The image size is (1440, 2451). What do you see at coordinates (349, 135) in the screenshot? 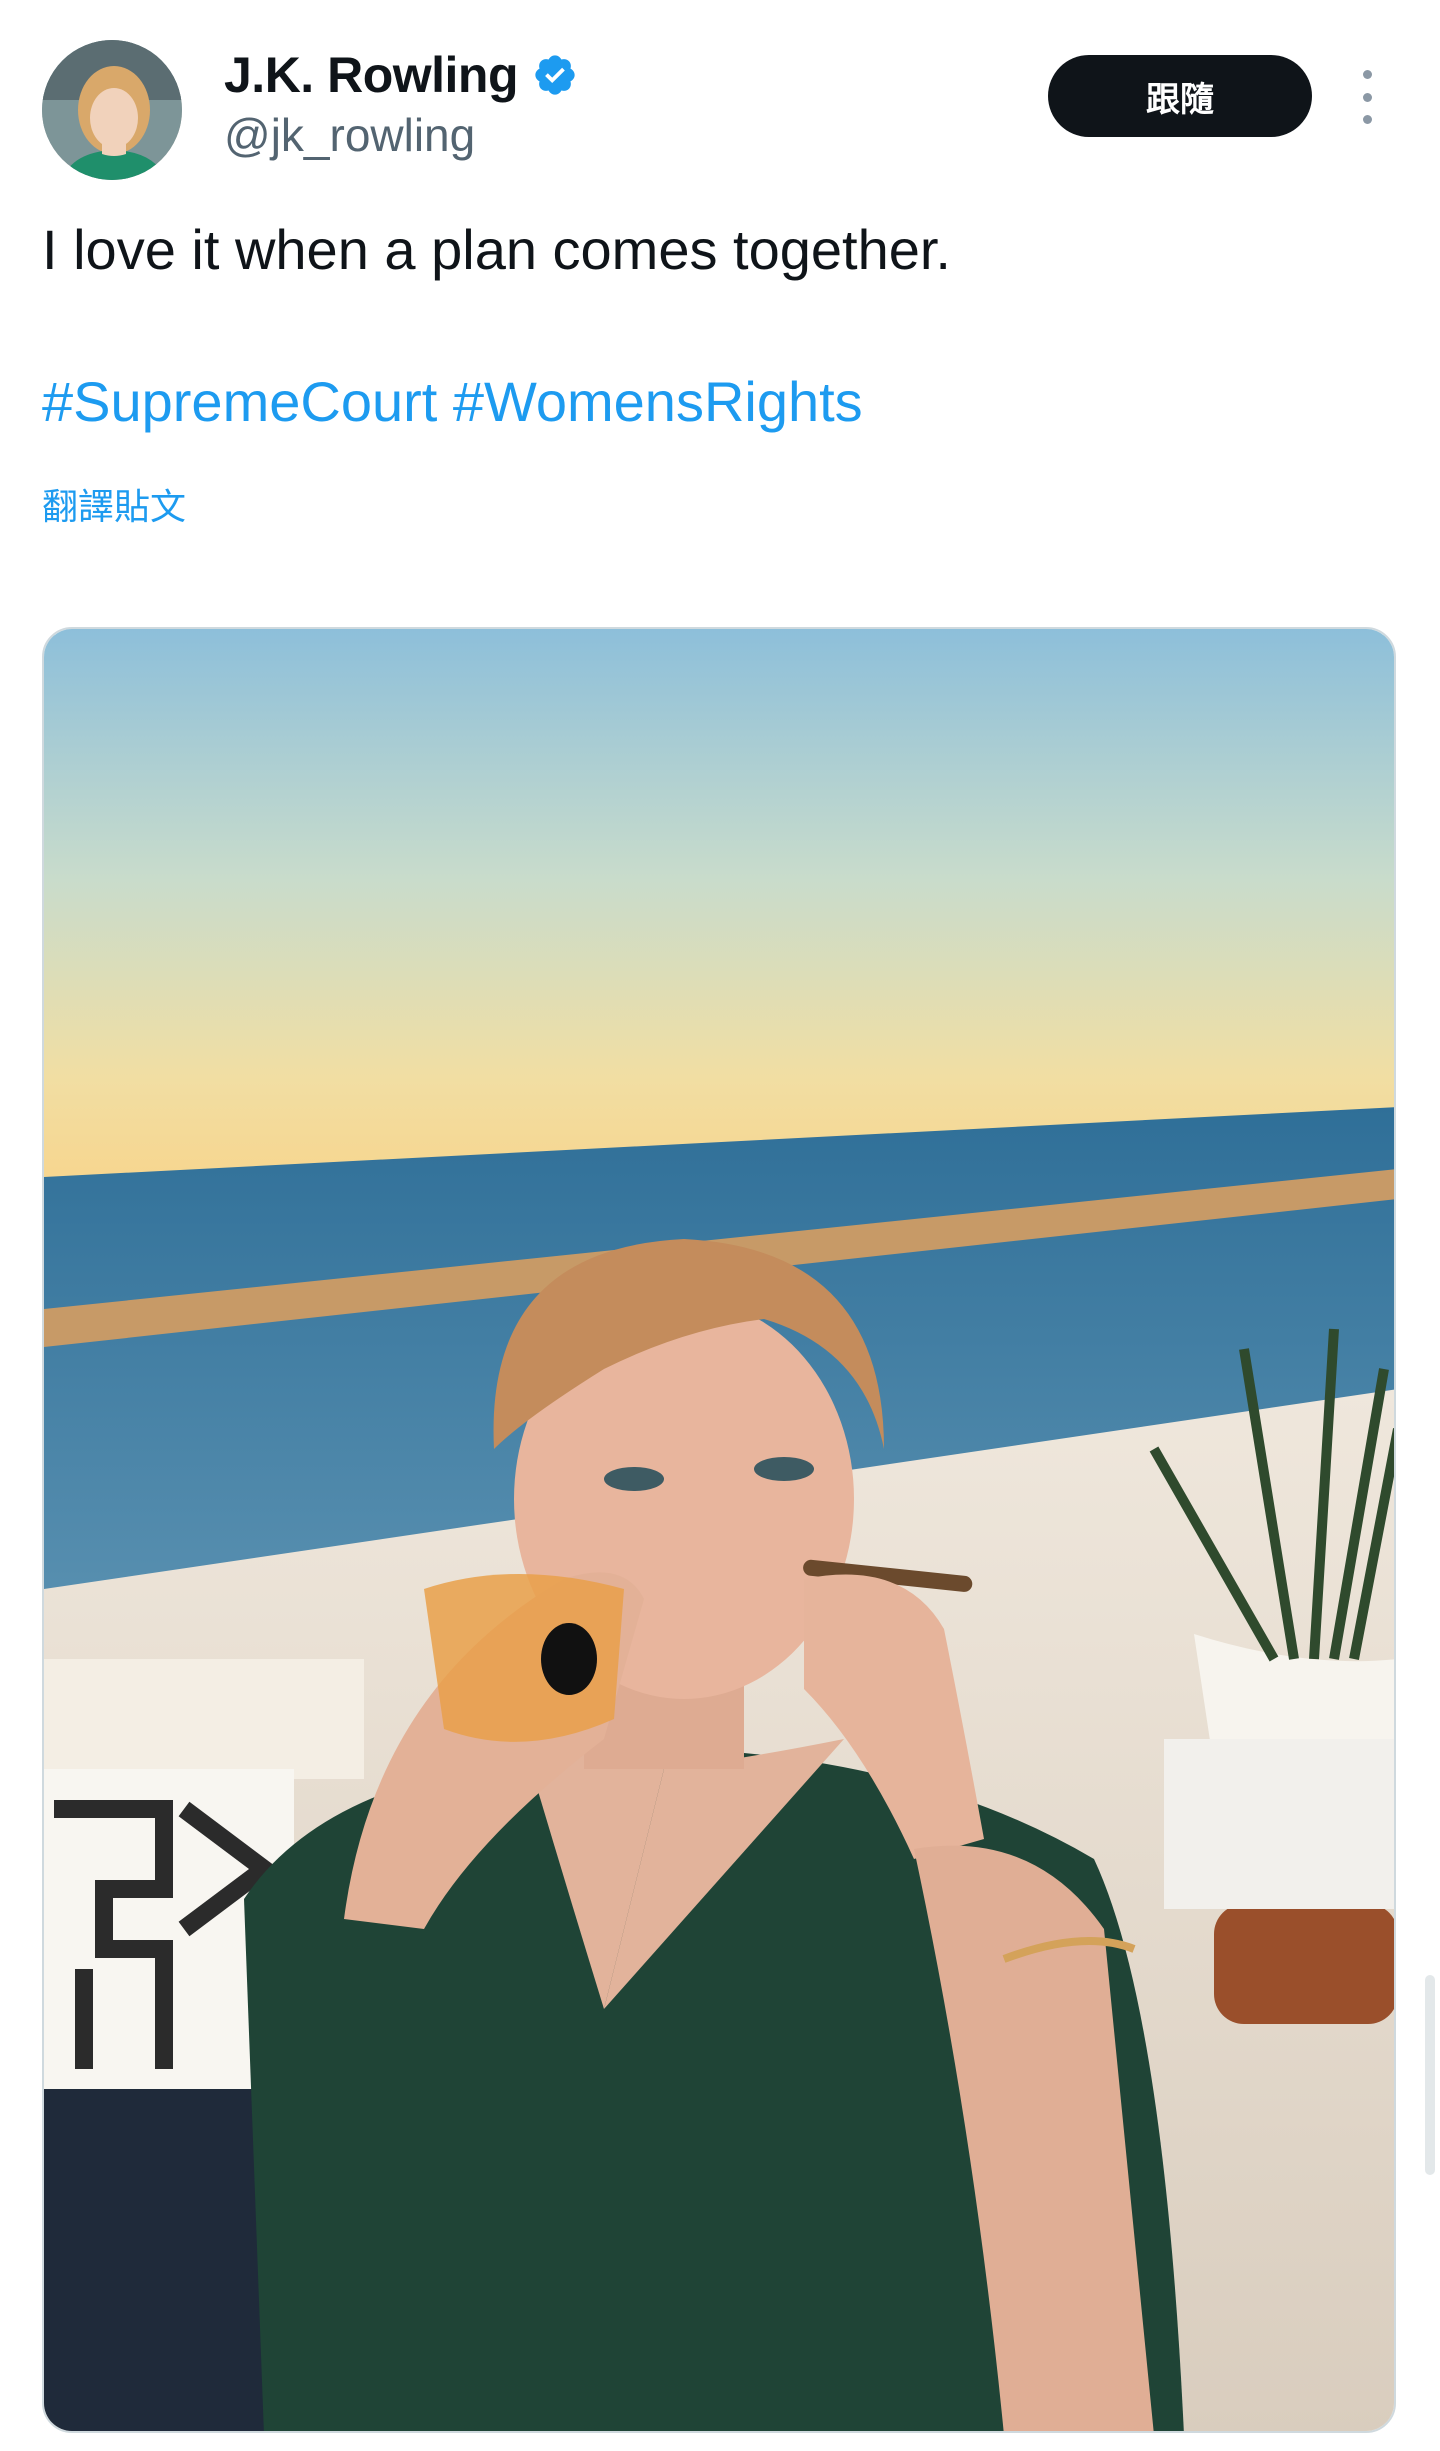
I see `author-handle: @jk_rowling` at bounding box center [349, 135].